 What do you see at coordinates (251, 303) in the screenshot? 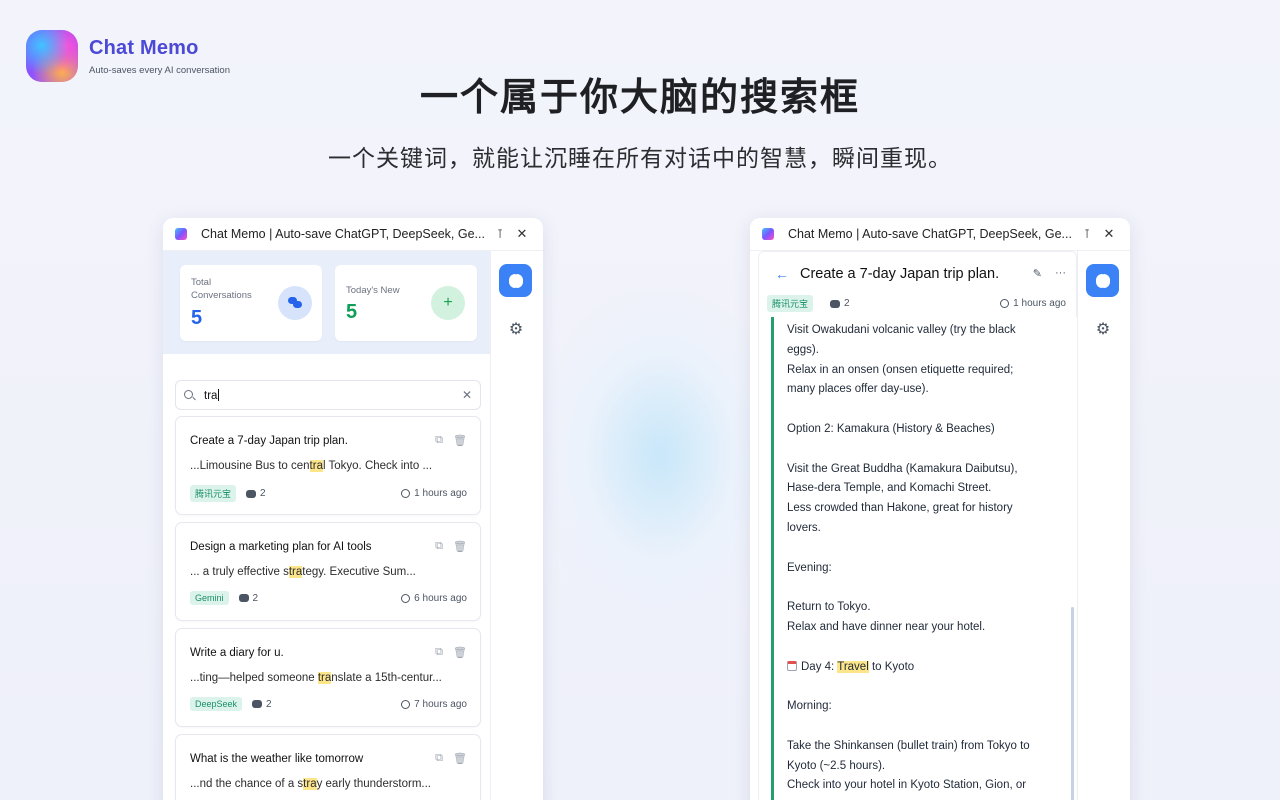
I see `stat-total-conversations: Total Conversations 5` at bounding box center [251, 303].